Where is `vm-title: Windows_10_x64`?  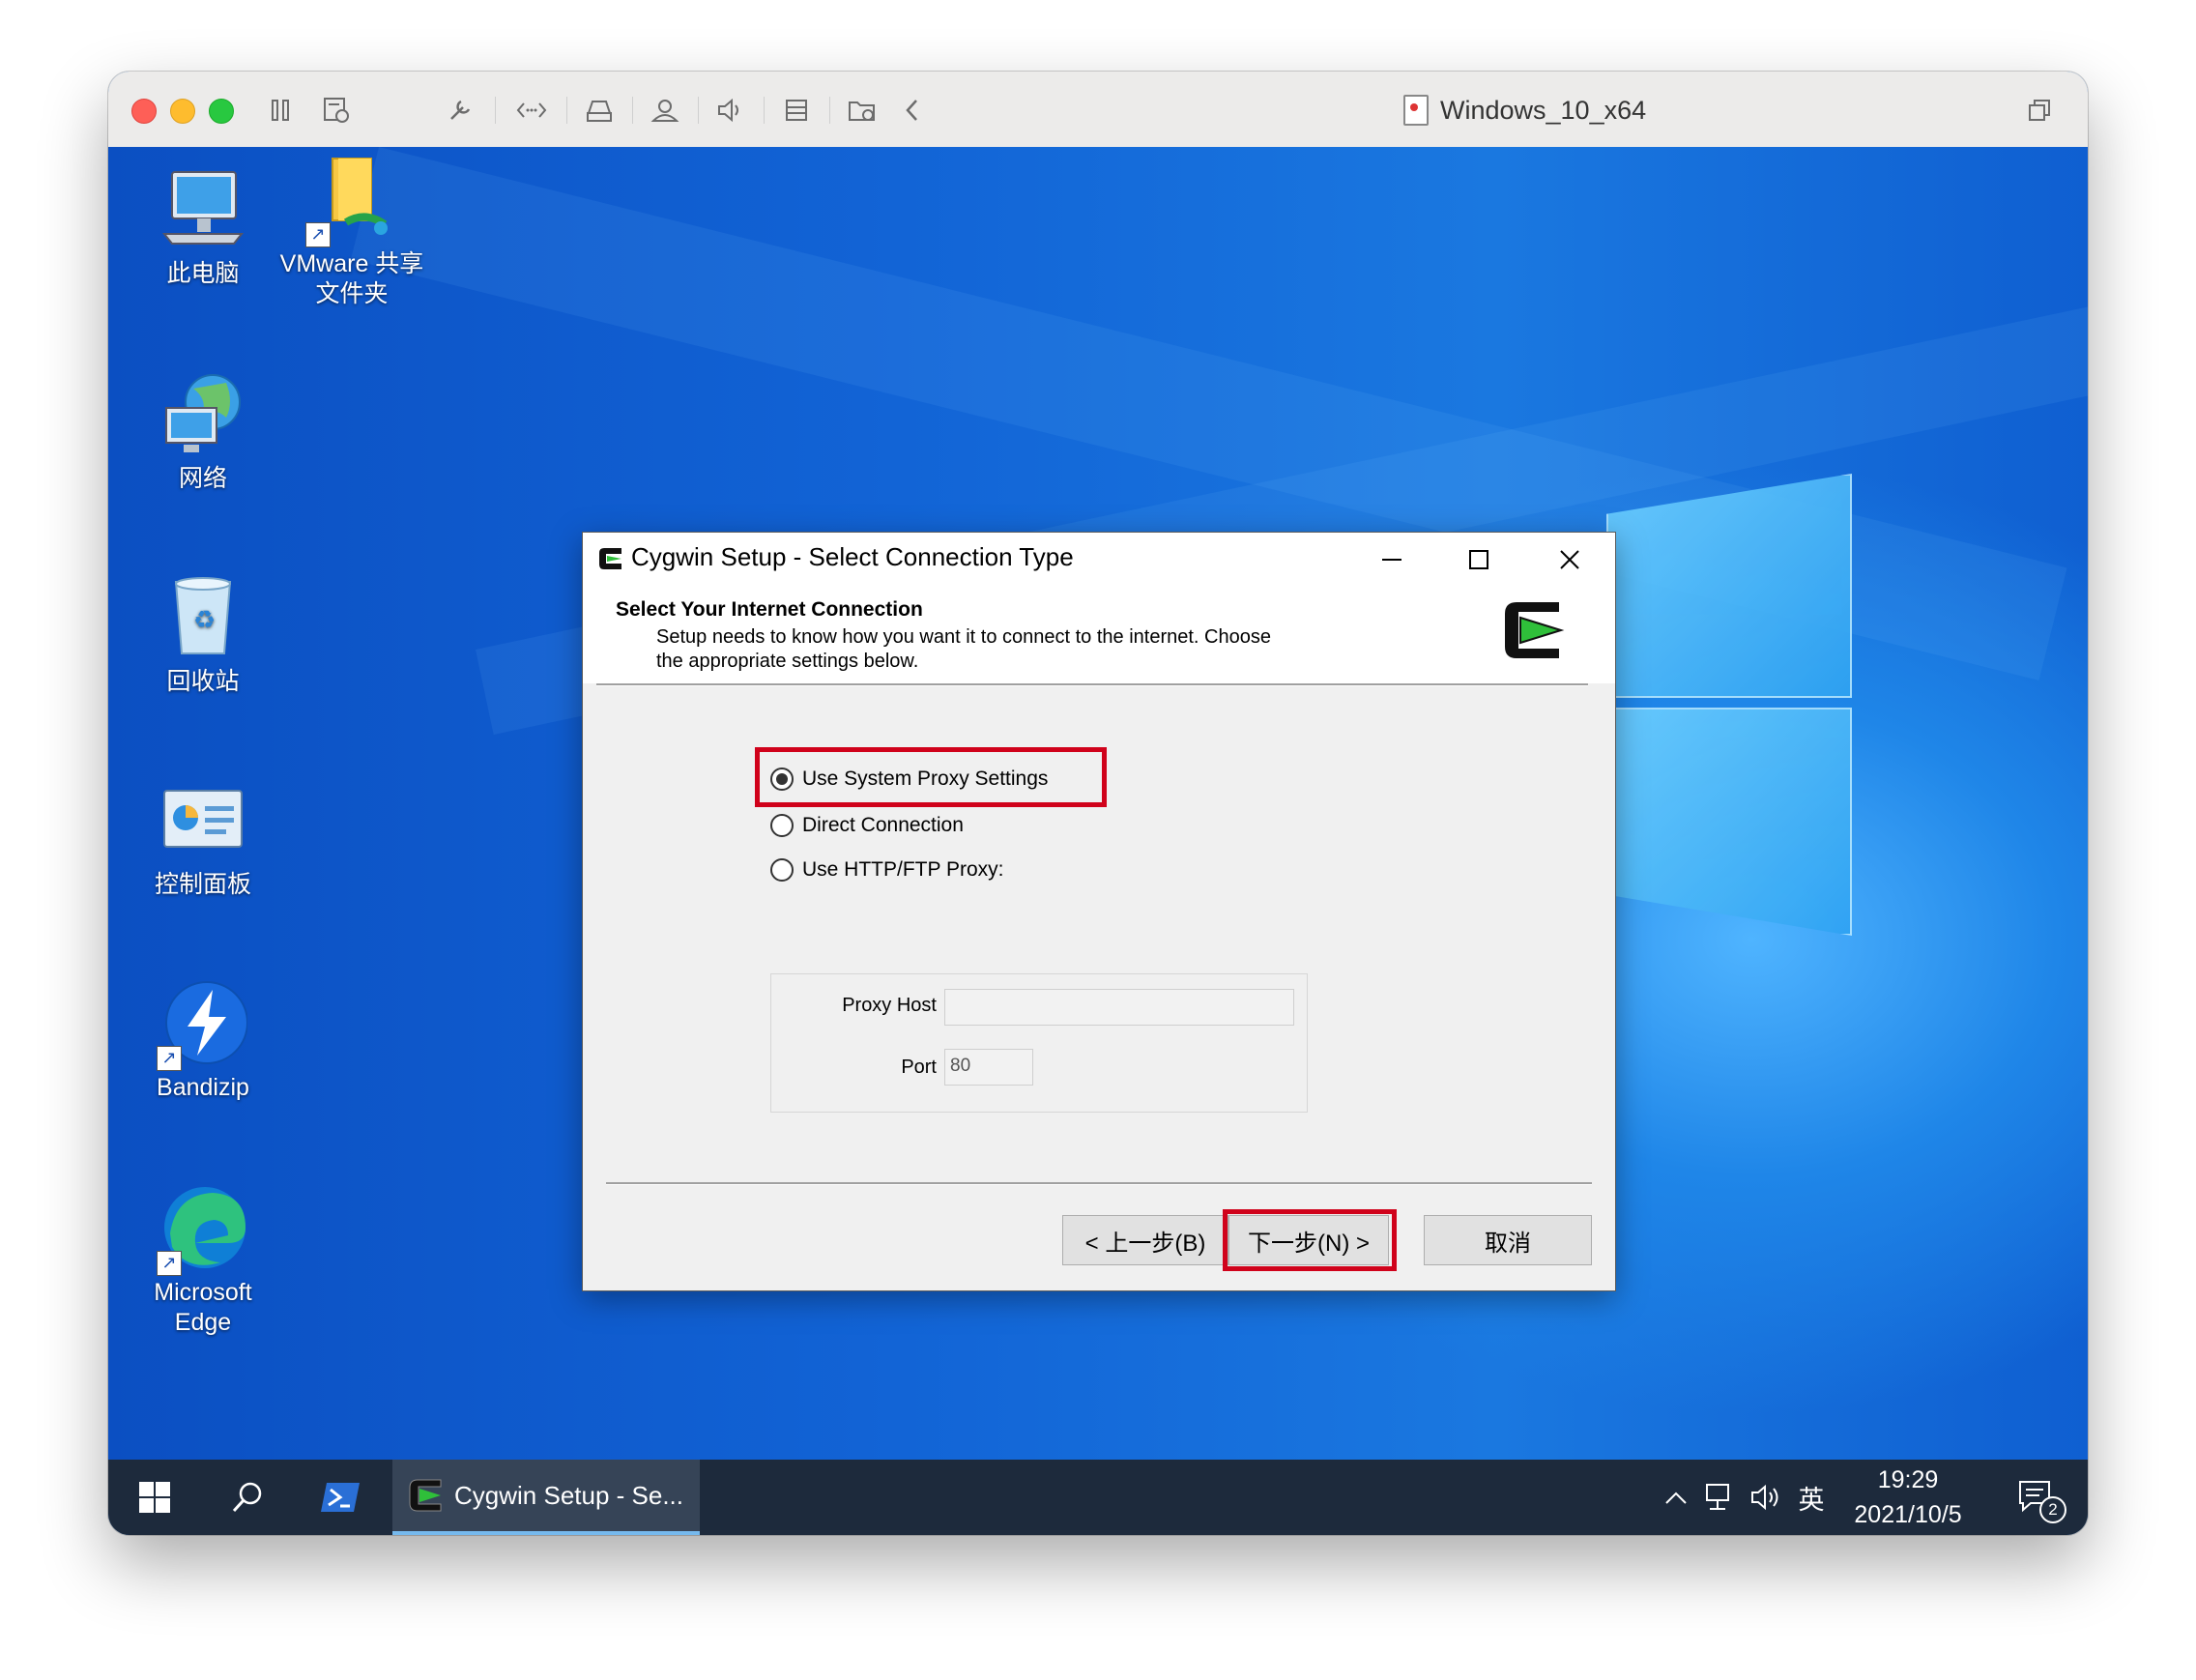
vm-title: Windows_10_x64 is located at coordinates (1524, 111).